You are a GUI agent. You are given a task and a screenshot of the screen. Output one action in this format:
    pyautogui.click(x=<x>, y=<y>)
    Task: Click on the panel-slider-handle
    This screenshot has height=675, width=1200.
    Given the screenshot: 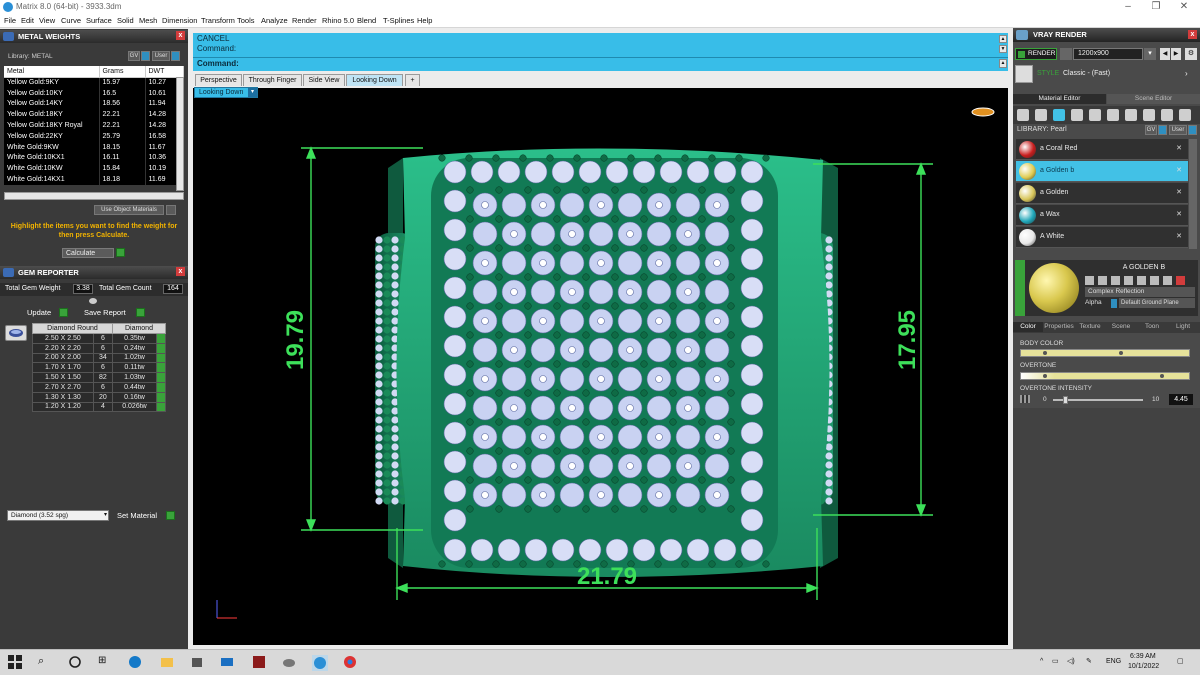 What is the action you would take?
    pyautogui.click(x=93, y=301)
    